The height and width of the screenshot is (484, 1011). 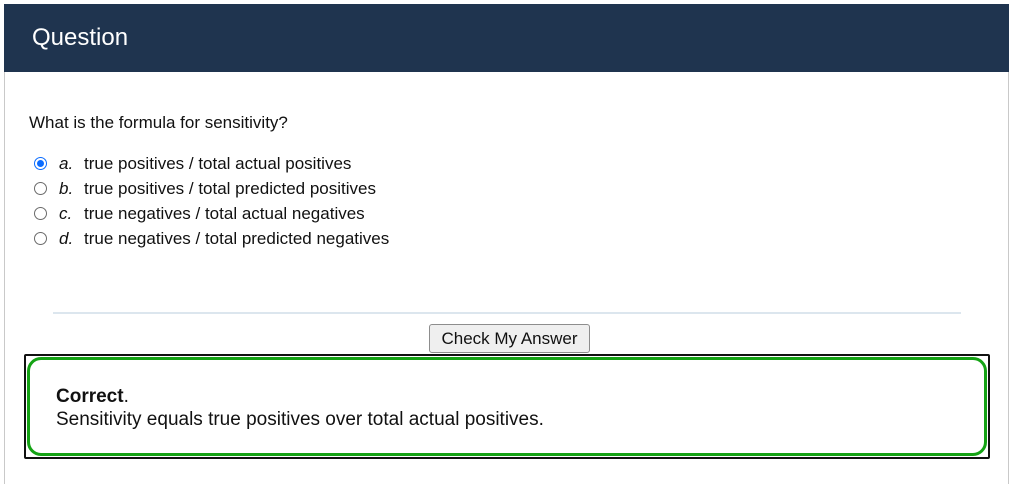 I want to click on feedback-status-suffix: ., so click(x=126, y=396).